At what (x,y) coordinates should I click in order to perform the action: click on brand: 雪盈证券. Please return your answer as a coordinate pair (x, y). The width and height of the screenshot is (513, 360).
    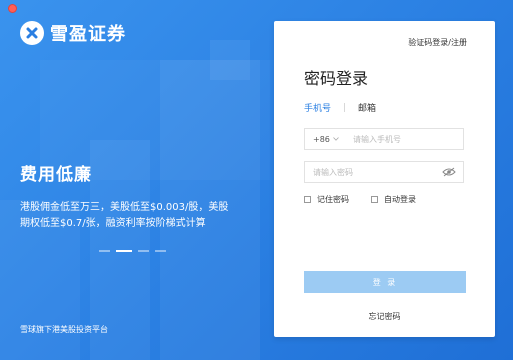
    Looking at the image, I should click on (73, 33).